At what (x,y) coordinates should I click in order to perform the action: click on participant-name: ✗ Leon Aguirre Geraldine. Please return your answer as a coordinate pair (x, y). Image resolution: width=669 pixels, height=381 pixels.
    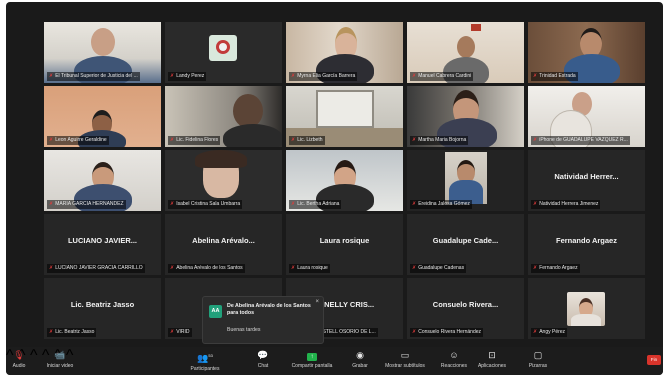
    Looking at the image, I should click on (78, 140).